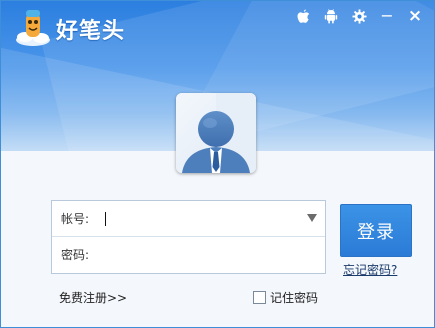 Image resolution: width=435 pixels, height=328 pixels. I want to click on forgot-password-link: 忘记密码?, so click(370, 269).